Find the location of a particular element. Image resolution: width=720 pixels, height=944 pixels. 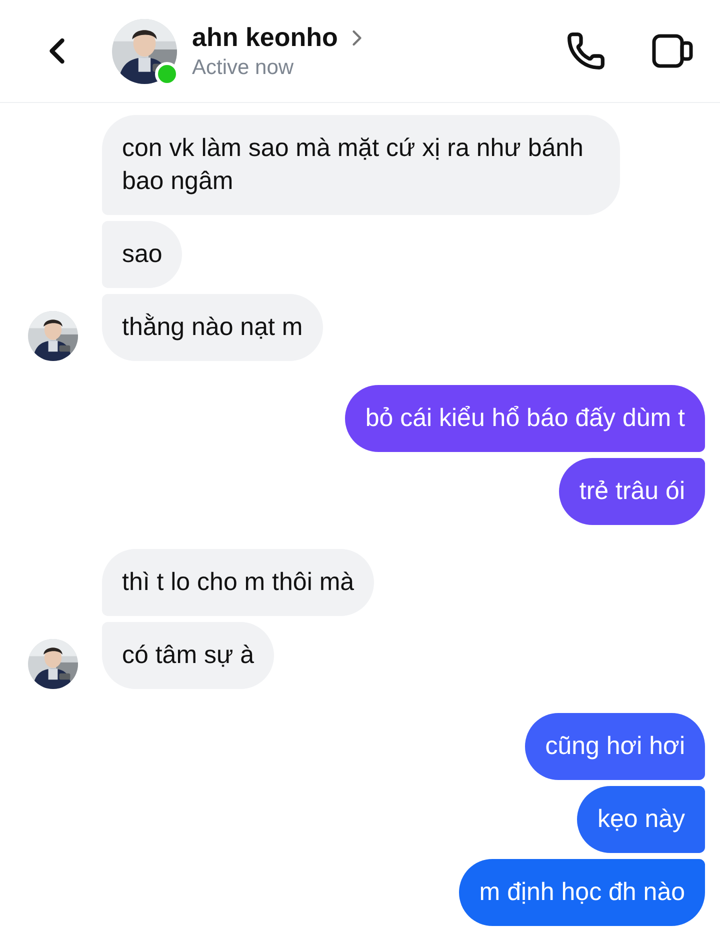

received-message: con vk làm sao mà mặt cứ xị ra như bánh bao ngâm is located at coordinates (361, 165).